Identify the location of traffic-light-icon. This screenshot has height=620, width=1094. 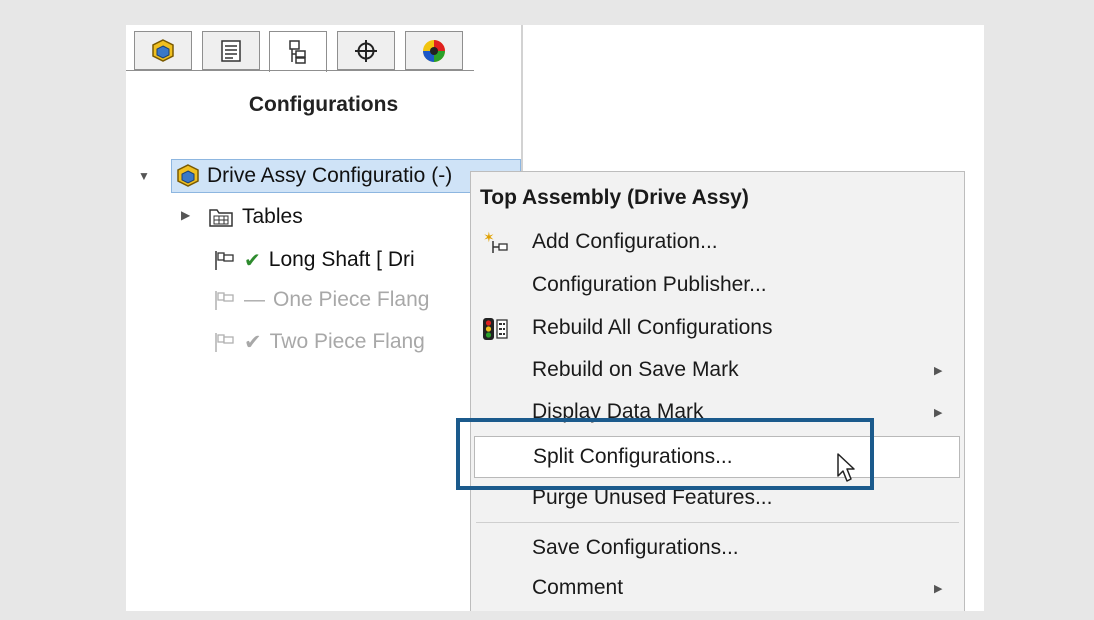
(495, 329).